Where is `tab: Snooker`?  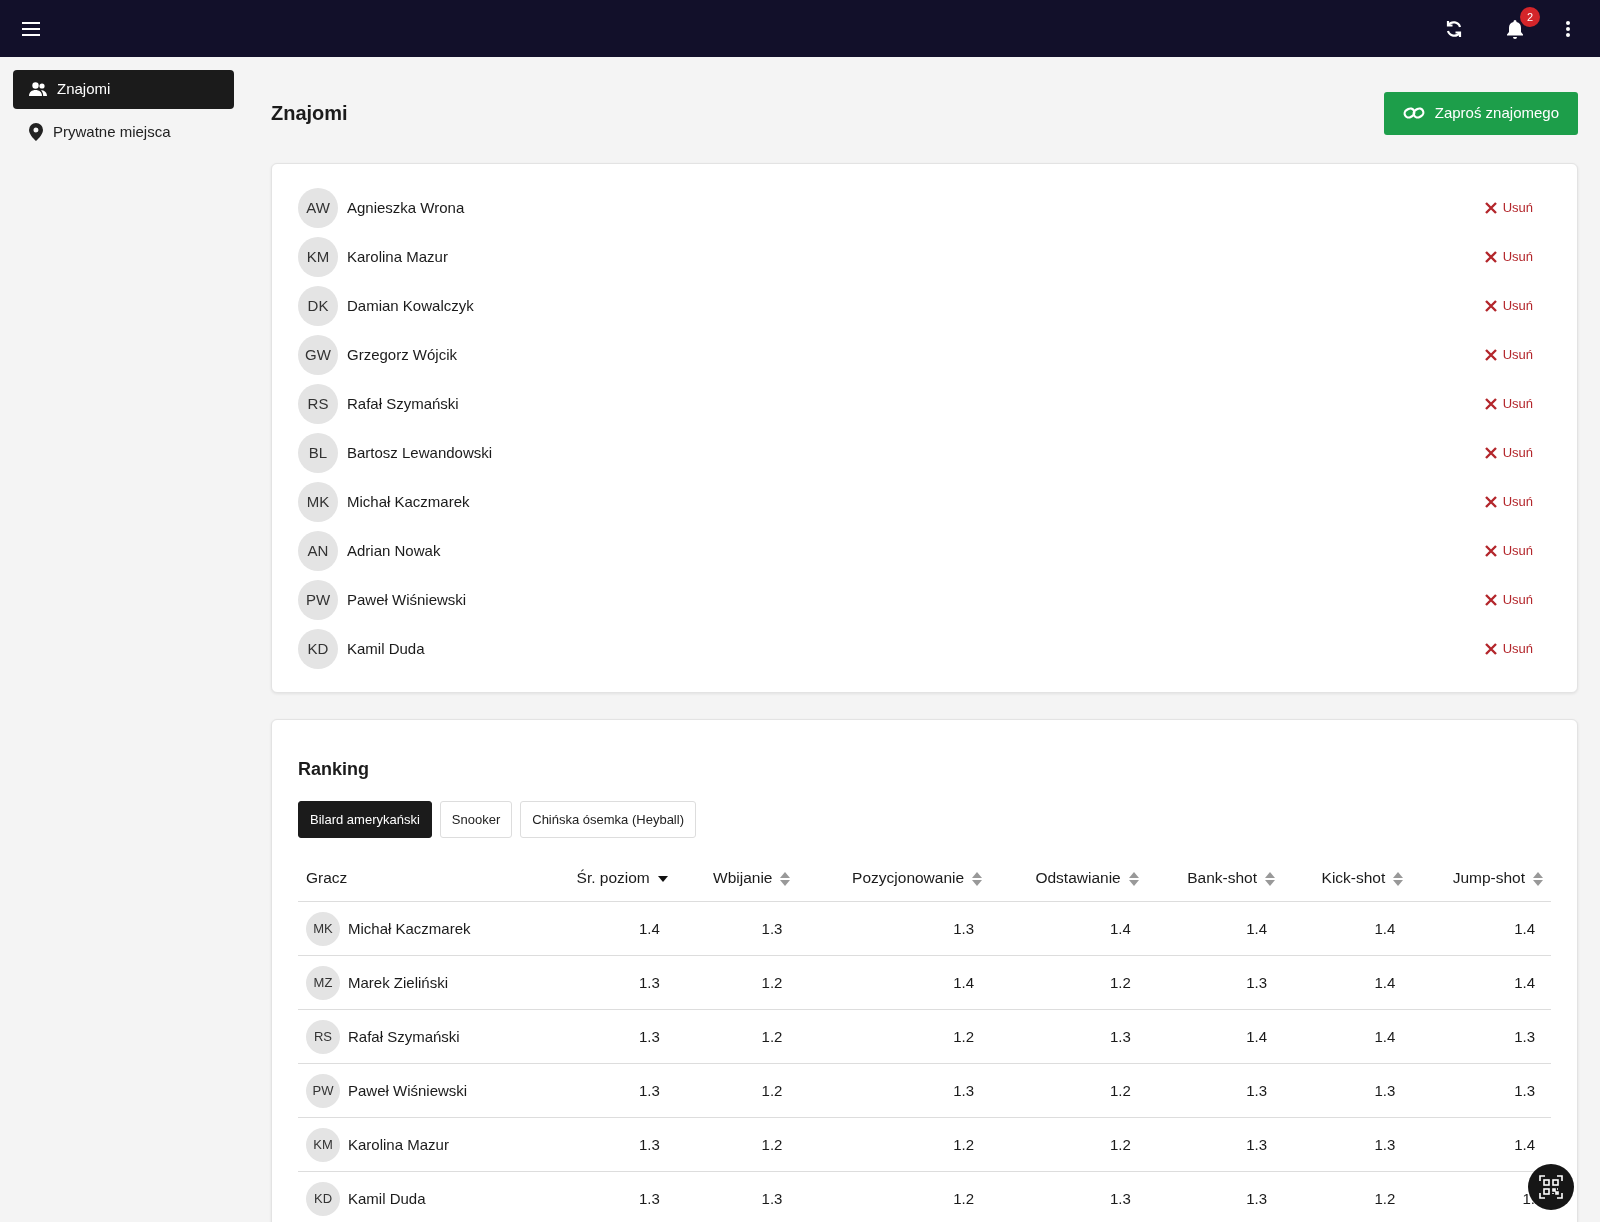 tab: Snooker is located at coordinates (476, 819).